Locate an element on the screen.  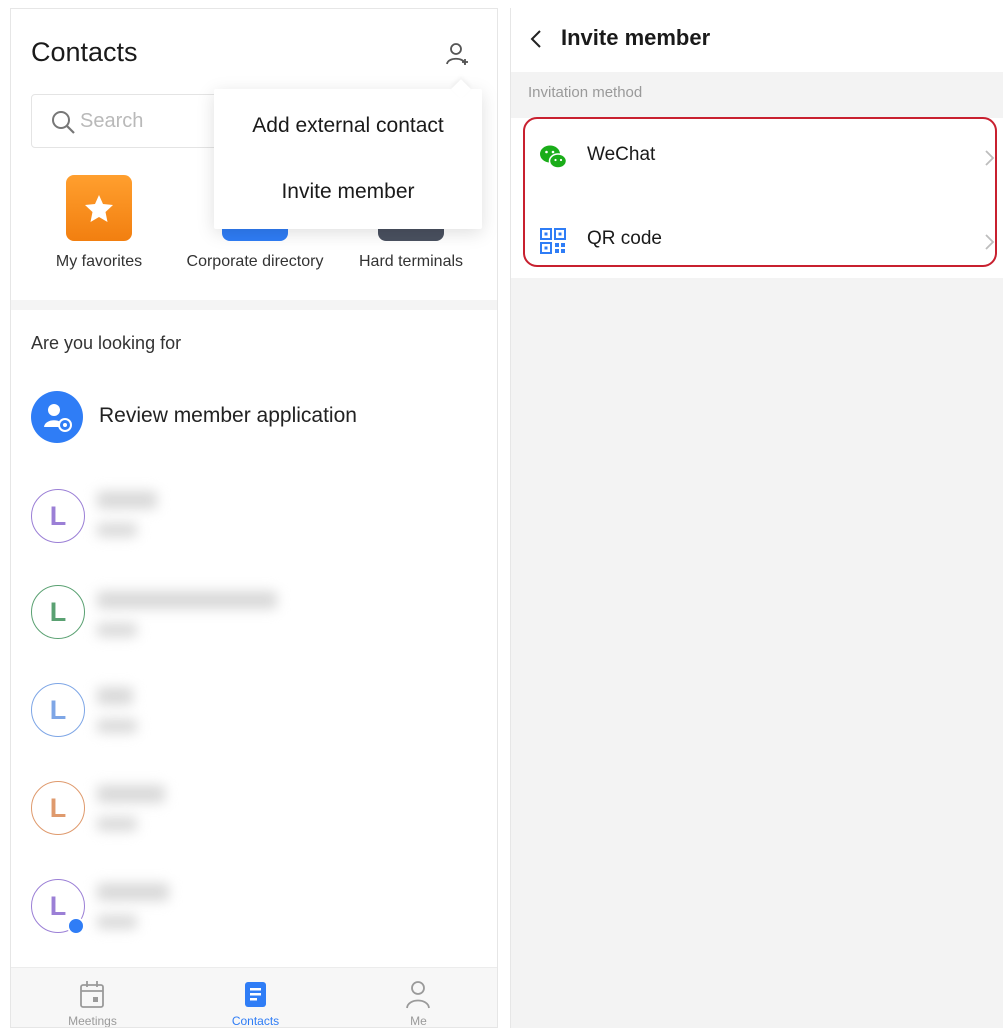
method-label-qr-code: QR code is located at coordinates (624, 238).